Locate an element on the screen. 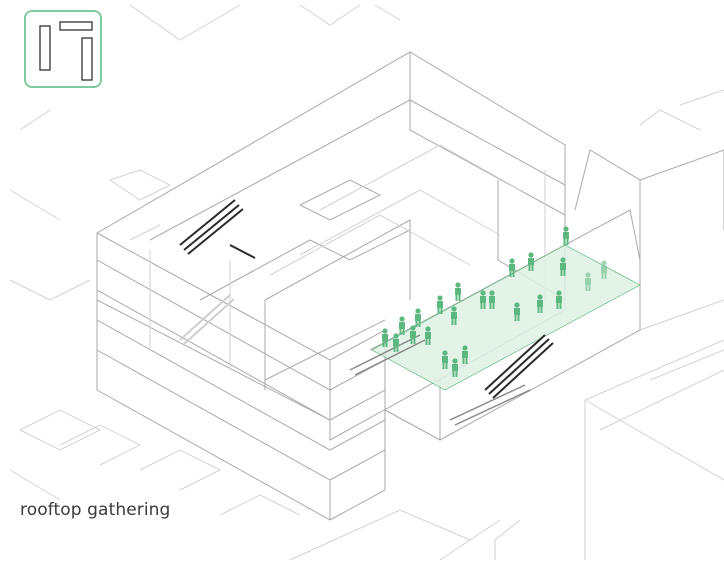  building-plan-icon is located at coordinates (63, 49).